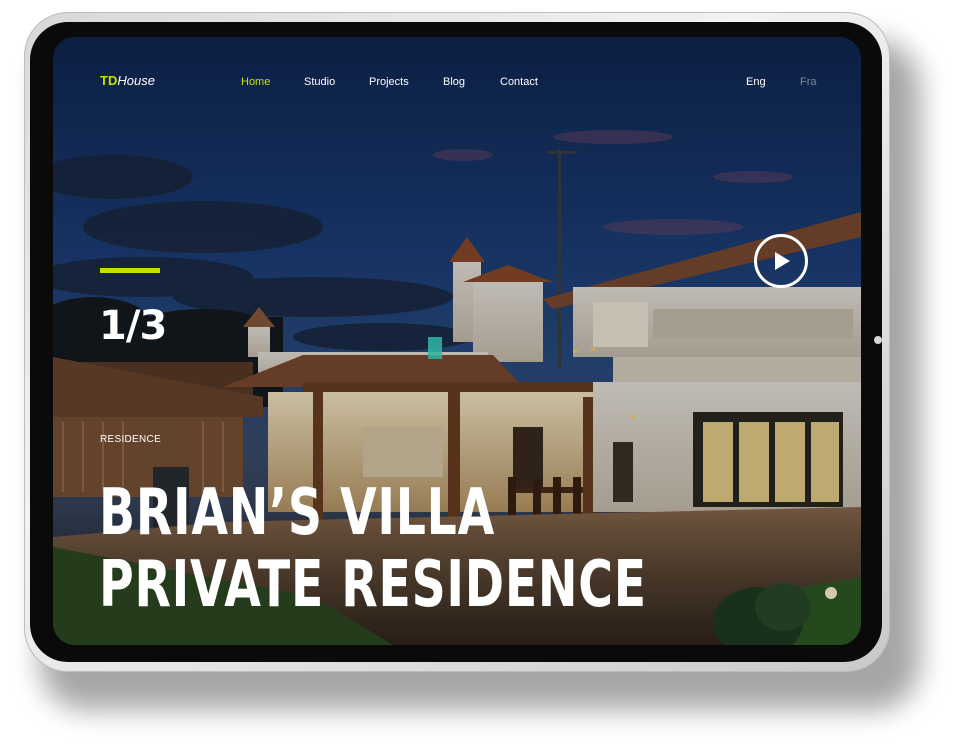 The height and width of the screenshot is (750, 966). I want to click on nav-item-studio: Studio, so click(319, 82).